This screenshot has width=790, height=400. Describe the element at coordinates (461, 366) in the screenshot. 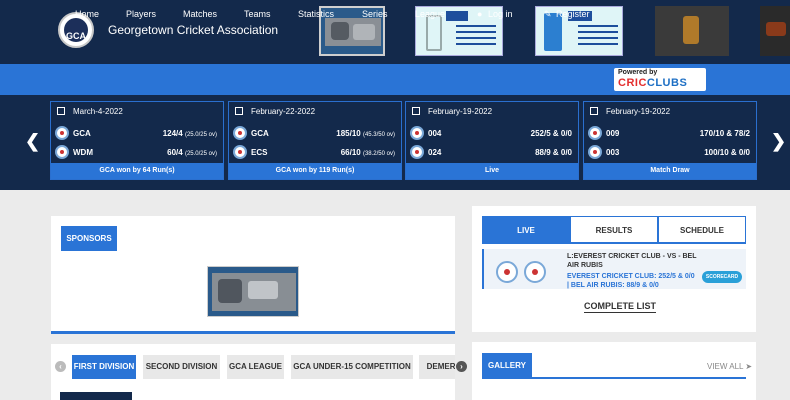

I see `tabs-next-icon: ›` at that location.